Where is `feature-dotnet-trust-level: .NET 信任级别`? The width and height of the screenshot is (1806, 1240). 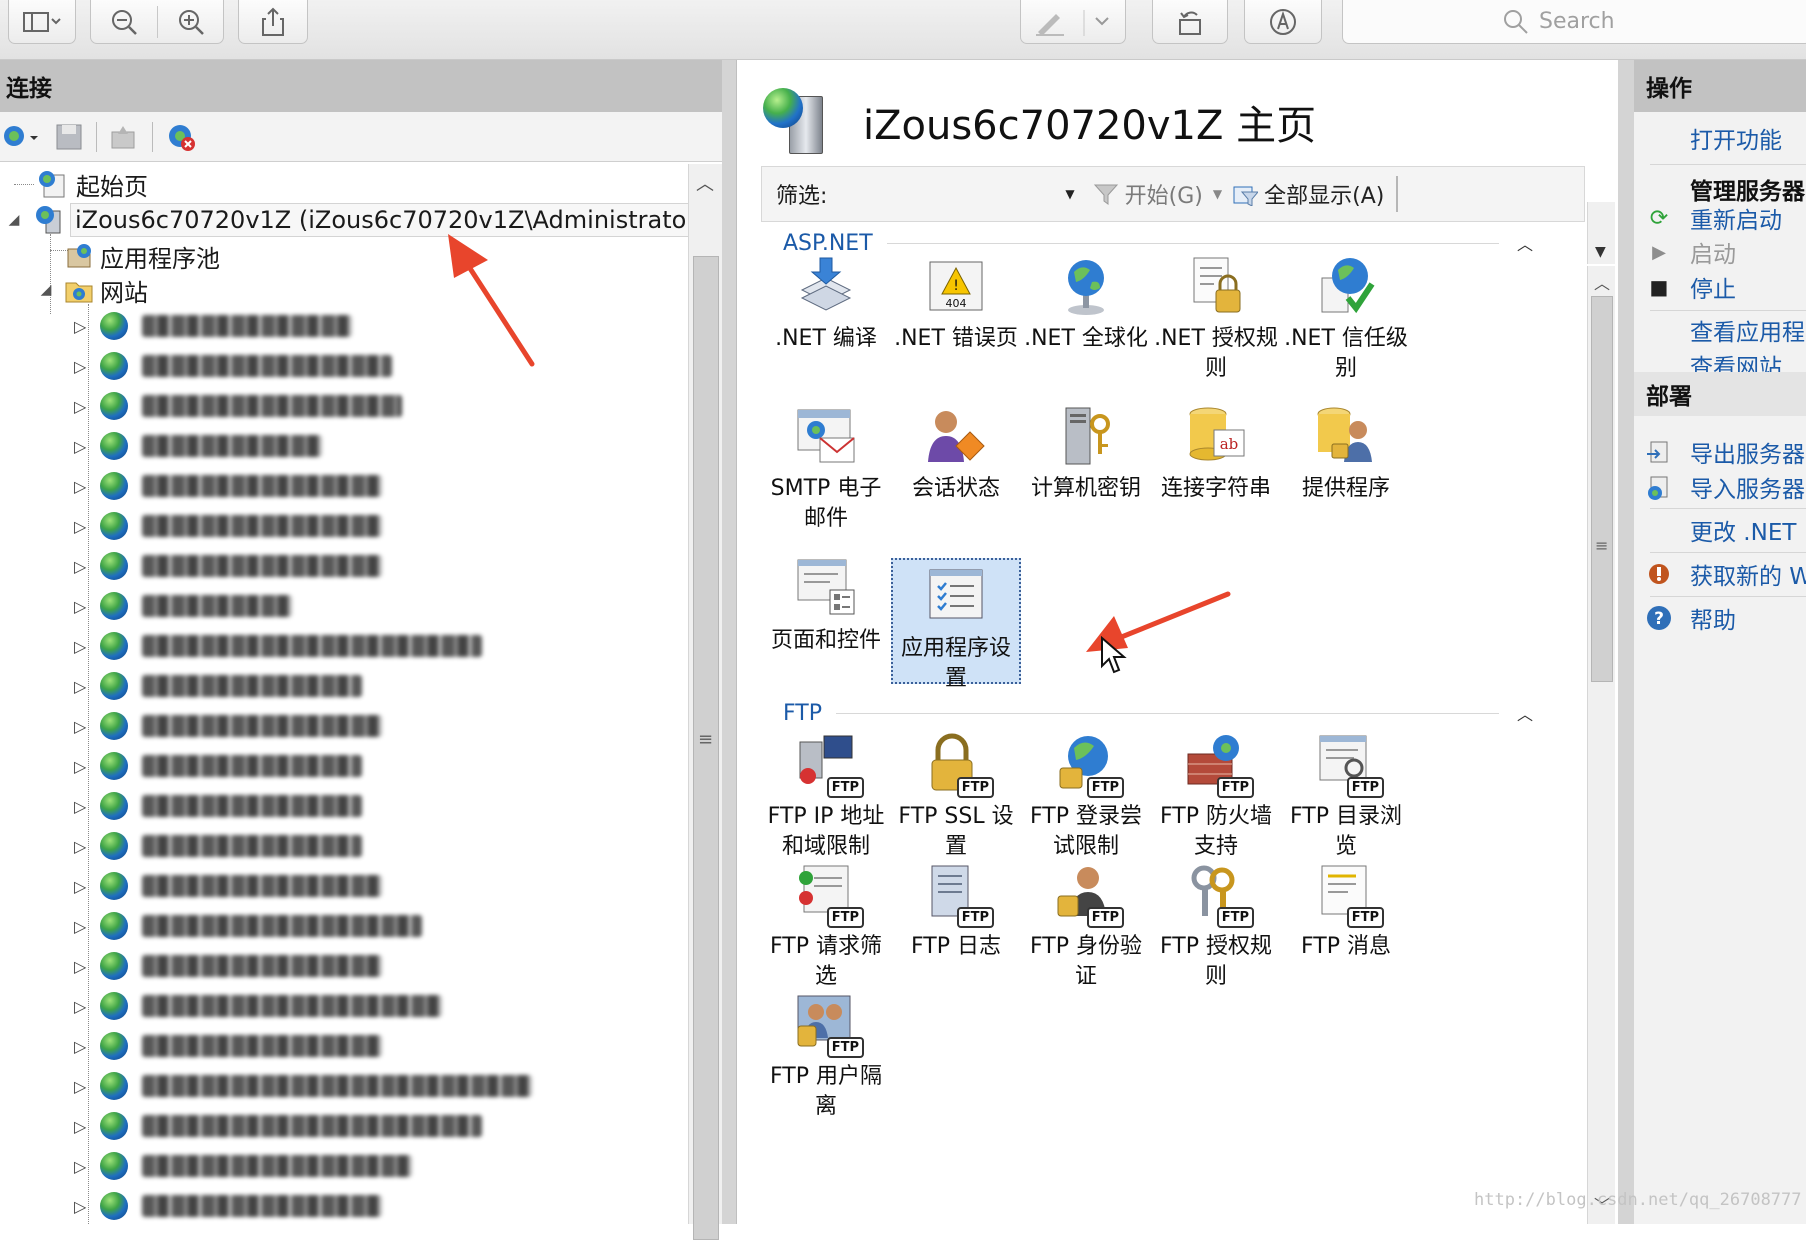
feature-dotnet-trust-level: .NET 信任级别 is located at coordinates (1346, 319).